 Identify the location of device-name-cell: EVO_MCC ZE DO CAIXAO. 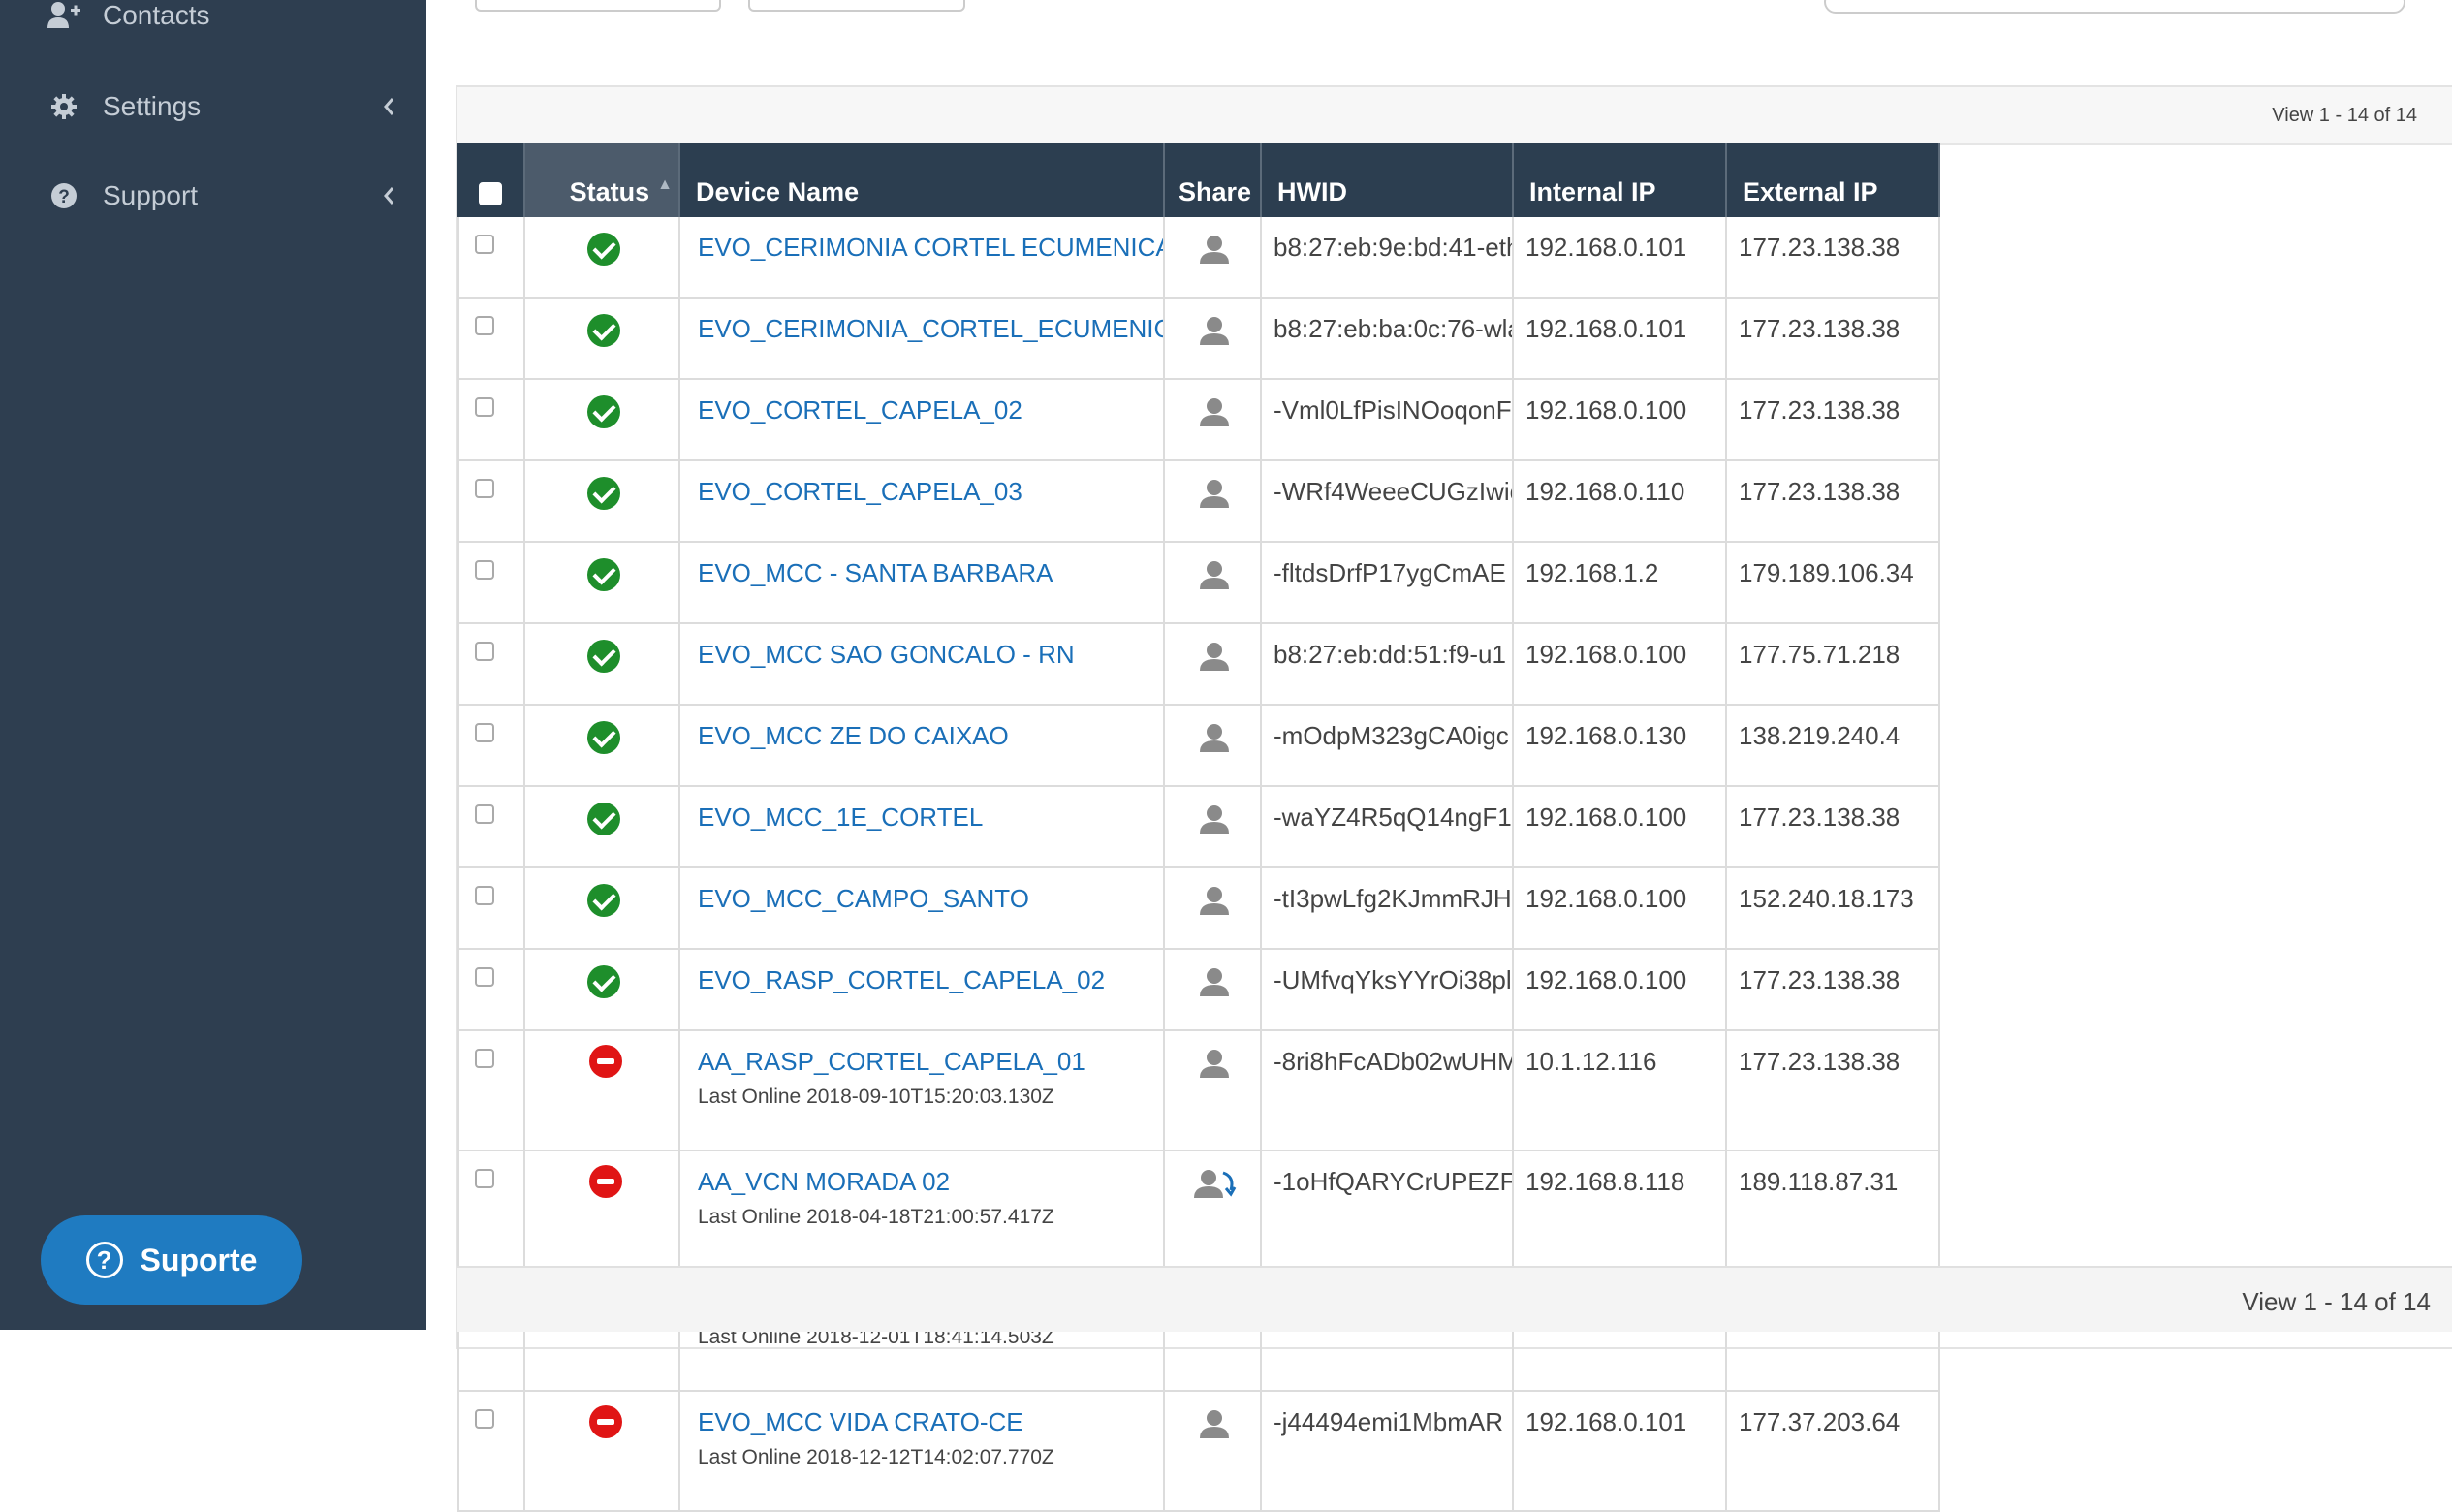
(922, 746).